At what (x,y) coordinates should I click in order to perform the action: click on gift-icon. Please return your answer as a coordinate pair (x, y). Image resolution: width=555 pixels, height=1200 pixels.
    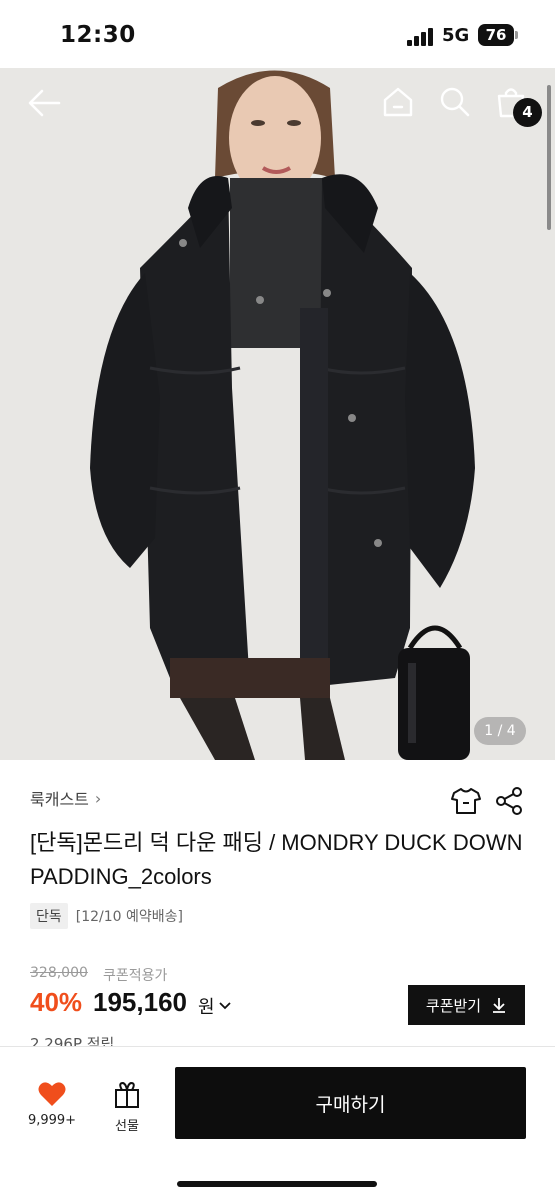
    Looking at the image, I should click on (127, 1094).